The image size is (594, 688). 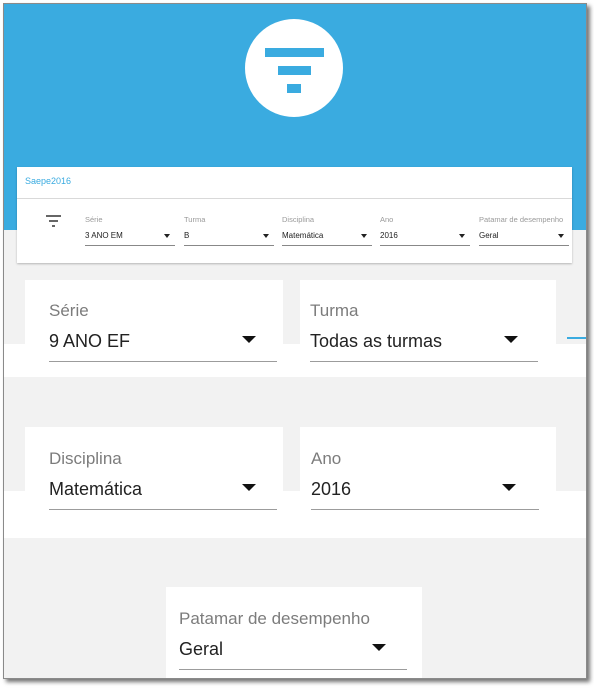 What do you see at coordinates (163, 332) in the screenshot?
I see `serie-select: Série 9 ANO EF` at bounding box center [163, 332].